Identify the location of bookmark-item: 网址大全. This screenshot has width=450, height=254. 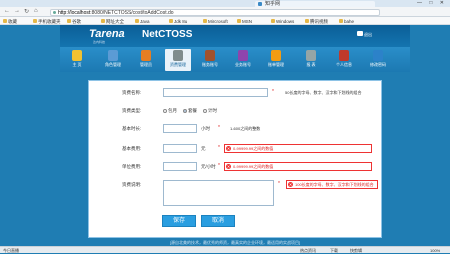
(112, 22).